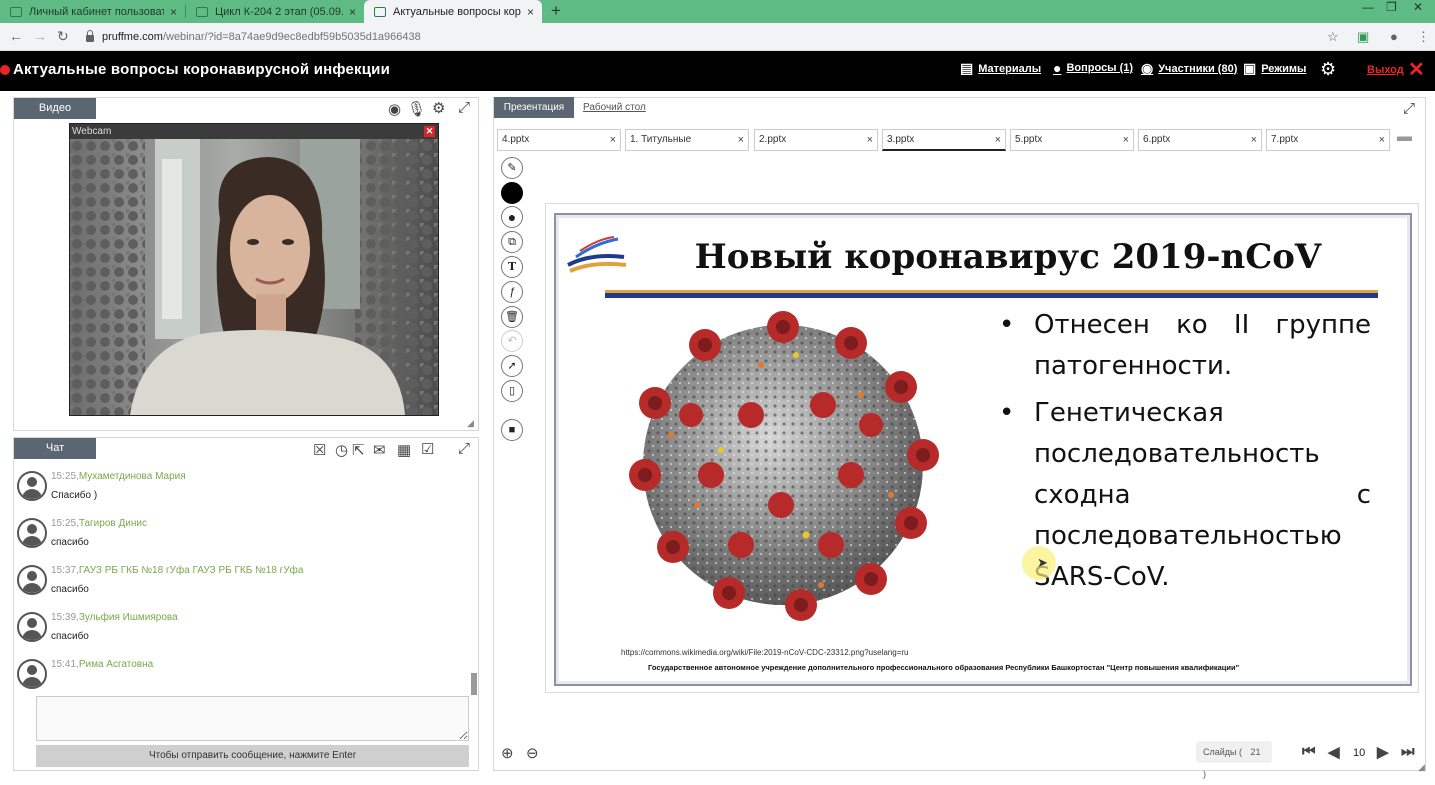 The image size is (1435, 785). I want to click on file-tab: 7.pptx ×, so click(1328, 140).